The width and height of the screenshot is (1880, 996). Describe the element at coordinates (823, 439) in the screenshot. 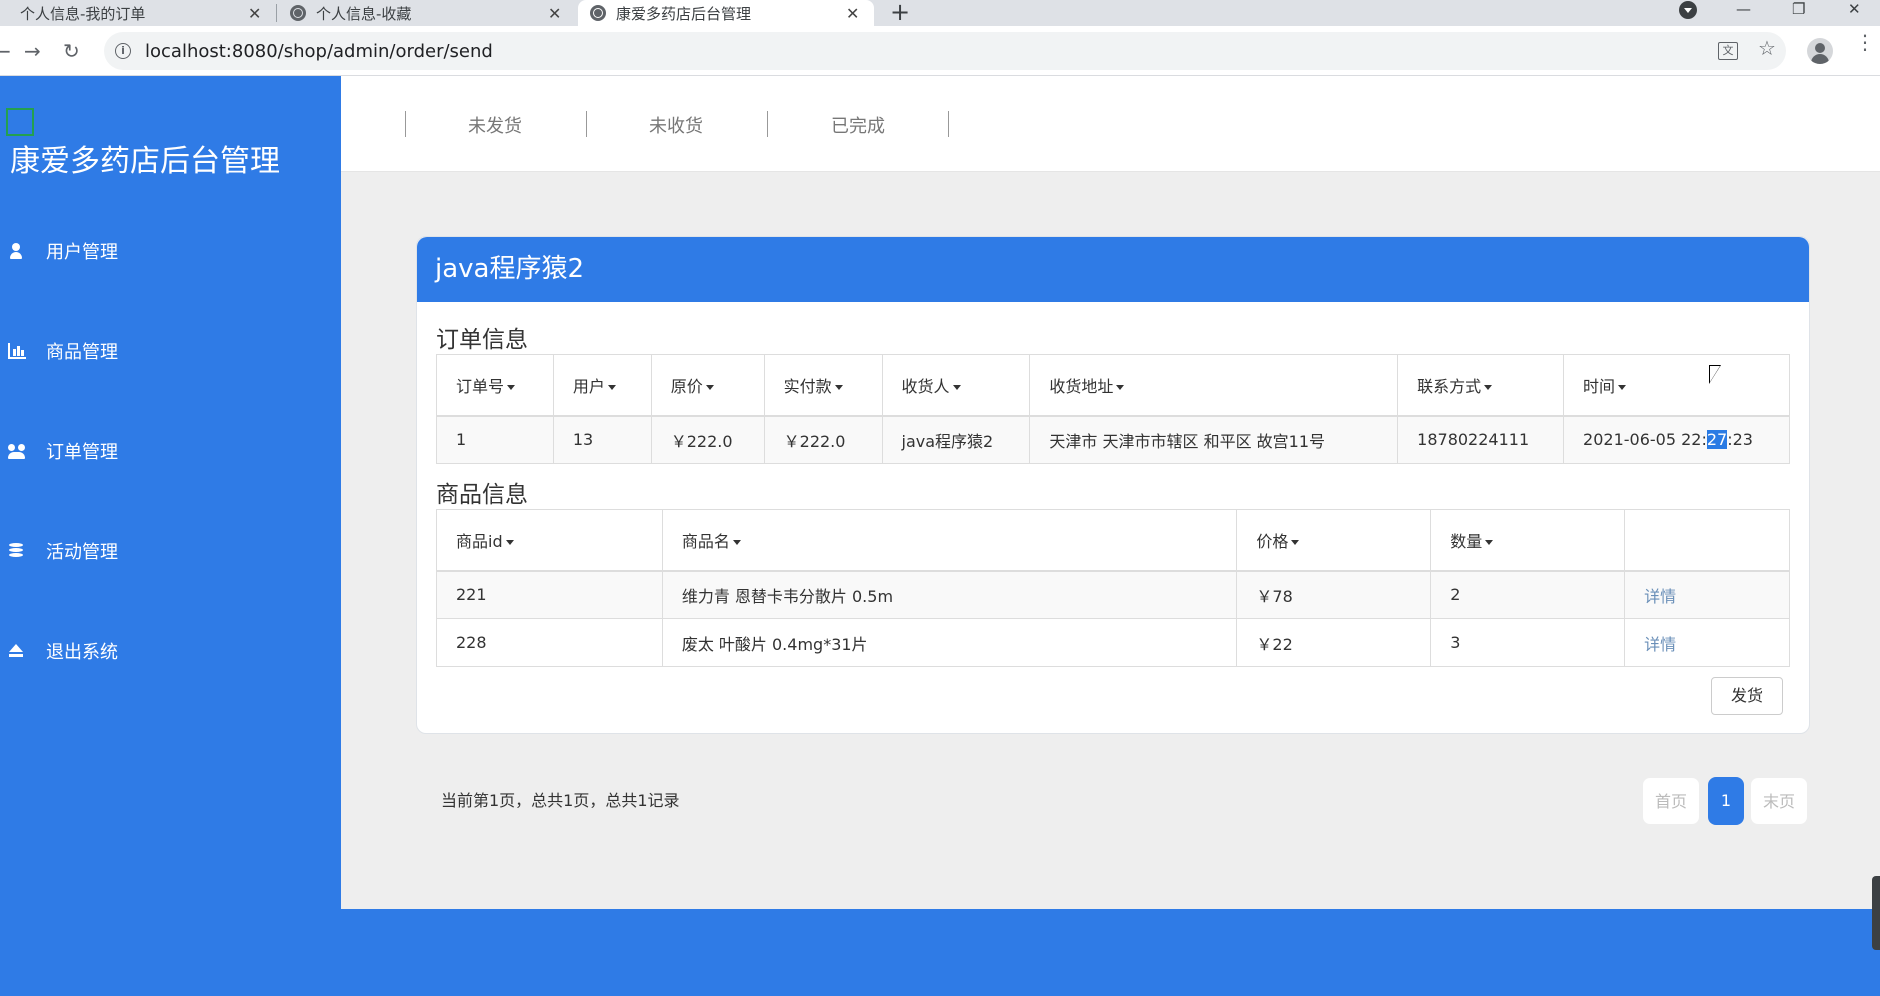

I see `paid-cell: ￥222.0` at that location.